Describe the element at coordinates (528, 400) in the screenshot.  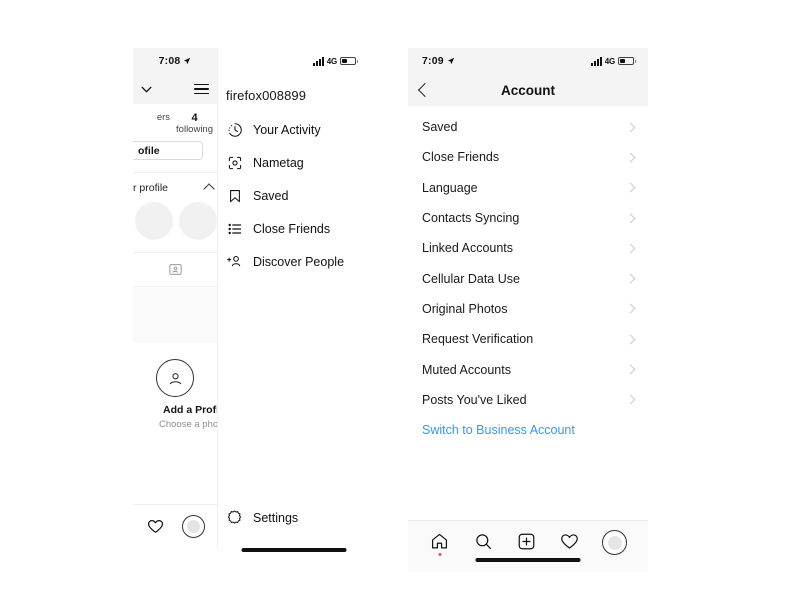
I see `settings-row-posts-youve-liked: Posts You've Liked` at that location.